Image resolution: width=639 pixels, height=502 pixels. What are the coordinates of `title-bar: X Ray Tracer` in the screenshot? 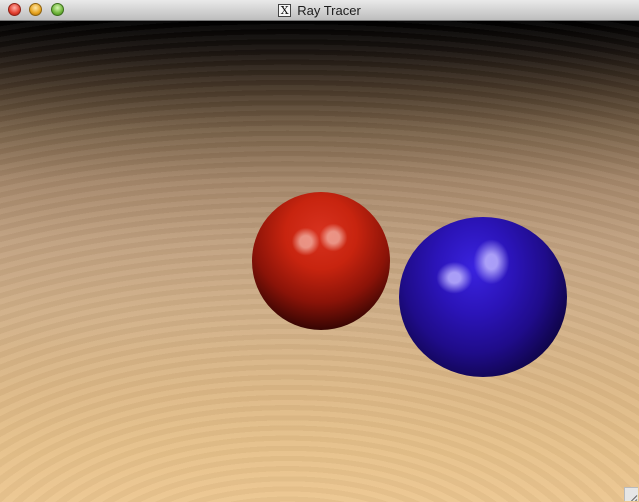 It's located at (319, 10).